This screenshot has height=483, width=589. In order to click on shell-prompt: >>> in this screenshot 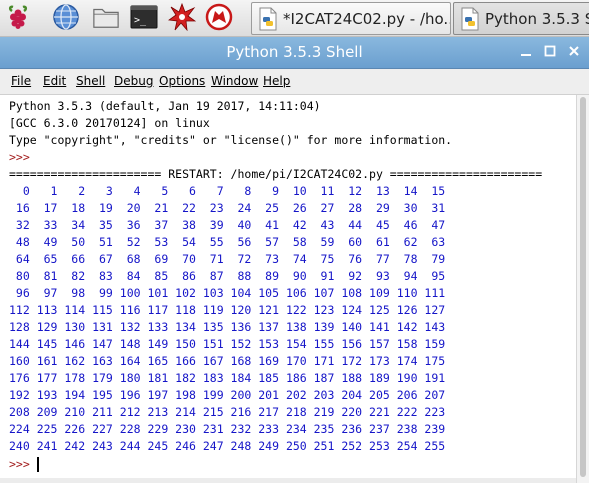, I will do `click(19, 157)`.